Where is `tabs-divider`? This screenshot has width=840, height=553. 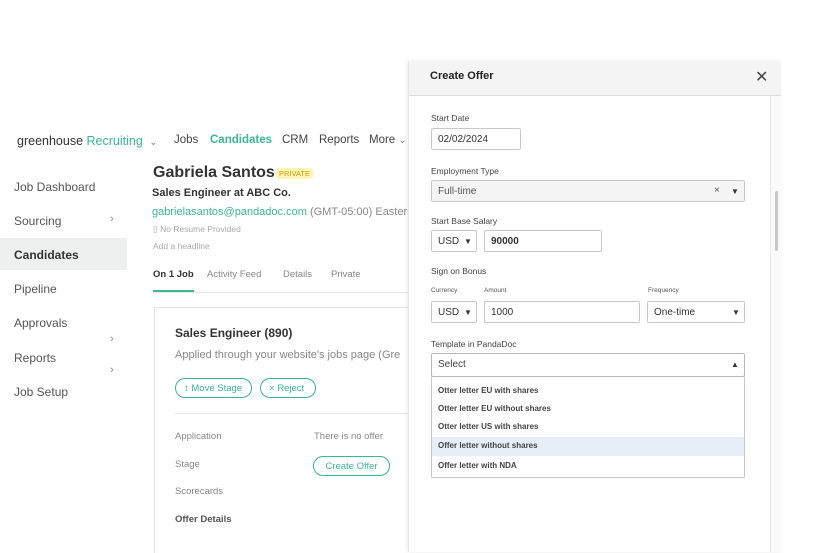 tabs-divider is located at coordinates (280, 292).